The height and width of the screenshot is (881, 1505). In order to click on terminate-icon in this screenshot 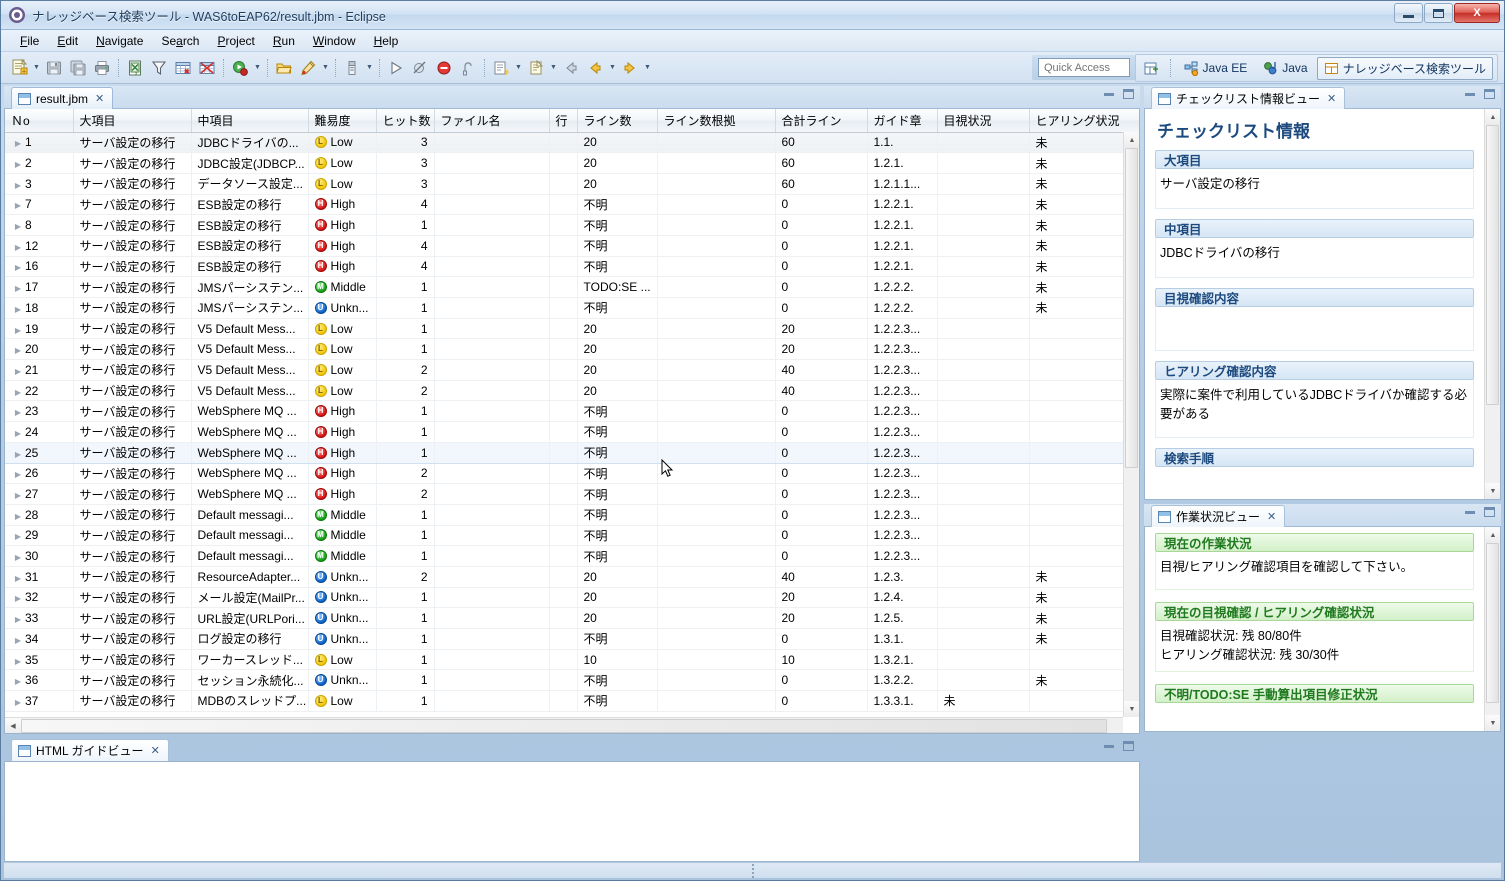, I will do `click(444, 68)`.